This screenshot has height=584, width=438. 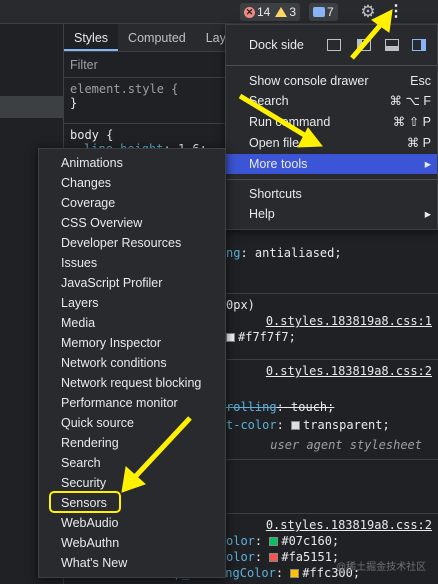 I want to click on watermark: @稀土掘金技术社区, so click(x=381, y=567).